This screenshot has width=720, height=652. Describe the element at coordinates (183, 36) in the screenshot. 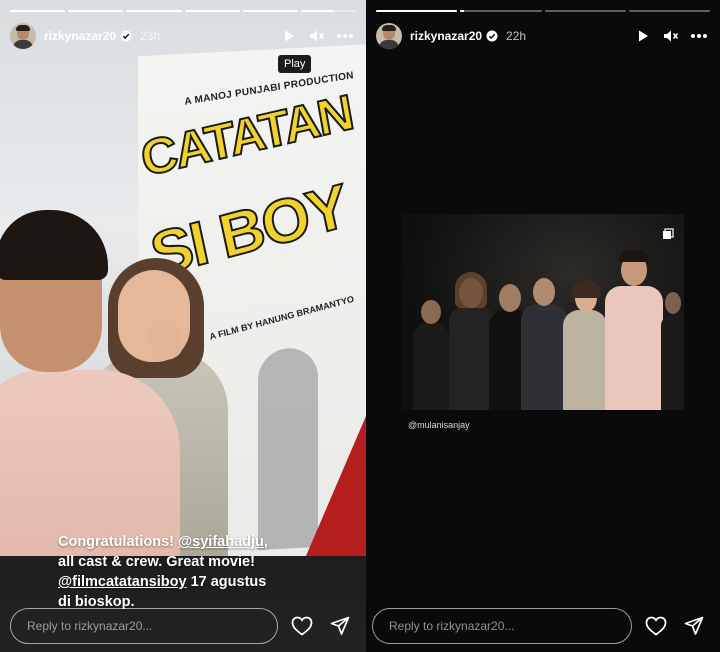

I see `story-header: rizkynazar20 23h` at that location.